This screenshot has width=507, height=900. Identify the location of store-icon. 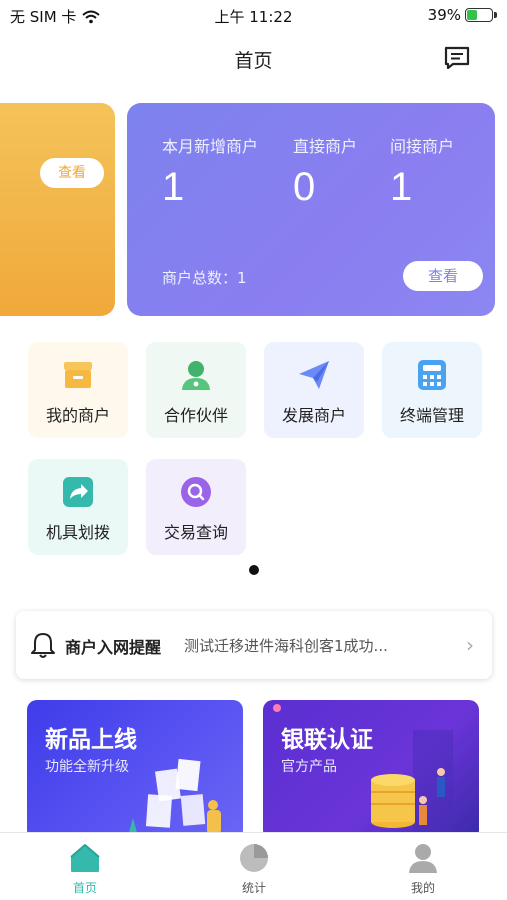
(78, 375).